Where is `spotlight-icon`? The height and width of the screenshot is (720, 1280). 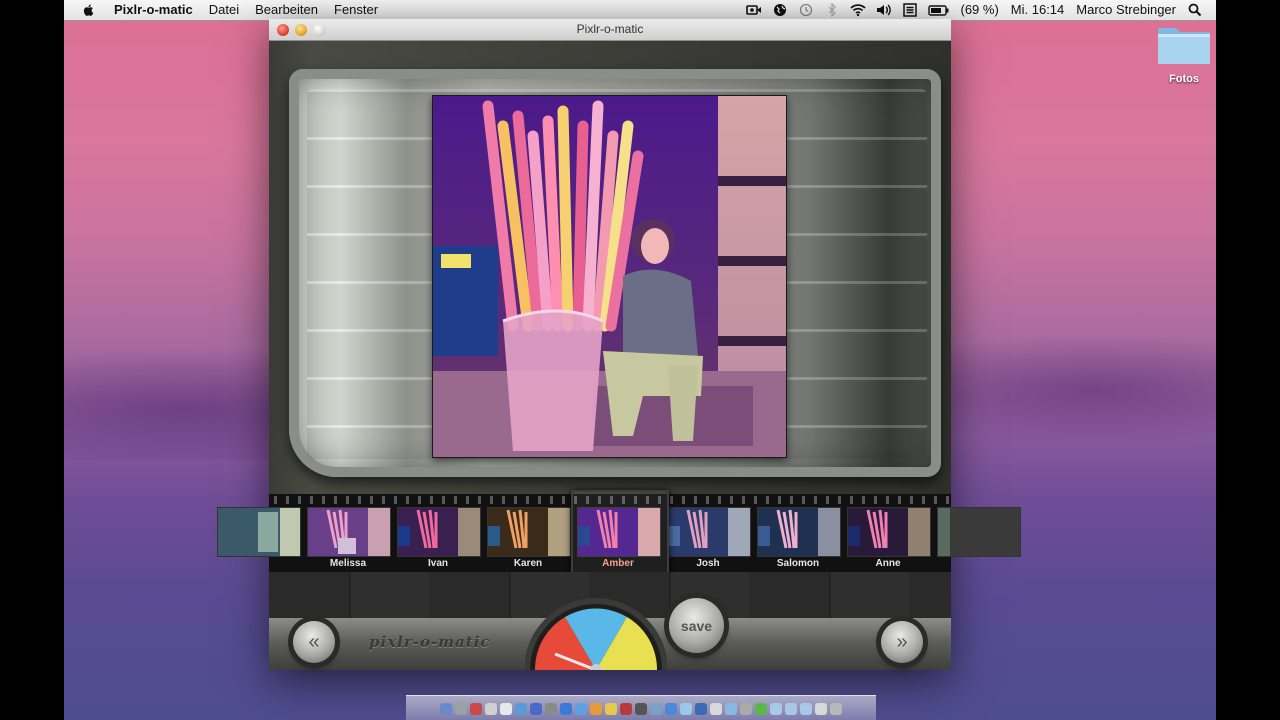
spotlight-icon is located at coordinates (1195, 10).